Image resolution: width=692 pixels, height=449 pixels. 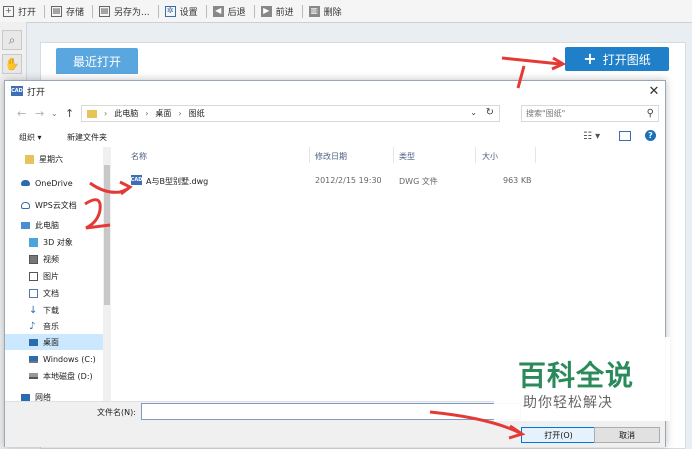 What do you see at coordinates (97, 214) in the screenshot?
I see `mark-2-stroke` at bounding box center [97, 214].